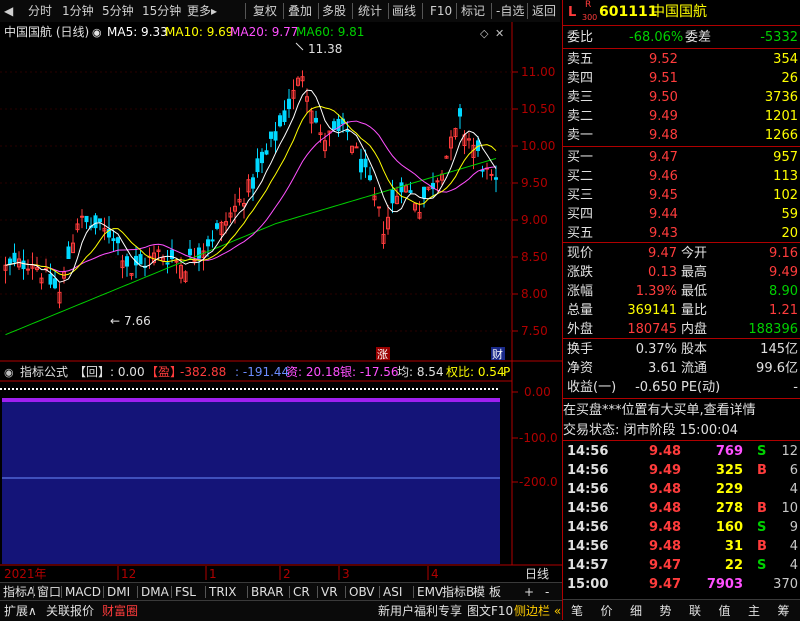  Describe the element at coordinates (681, 78) in the screenshot. I see `ask-row: 卖四 9.51 26` at that location.